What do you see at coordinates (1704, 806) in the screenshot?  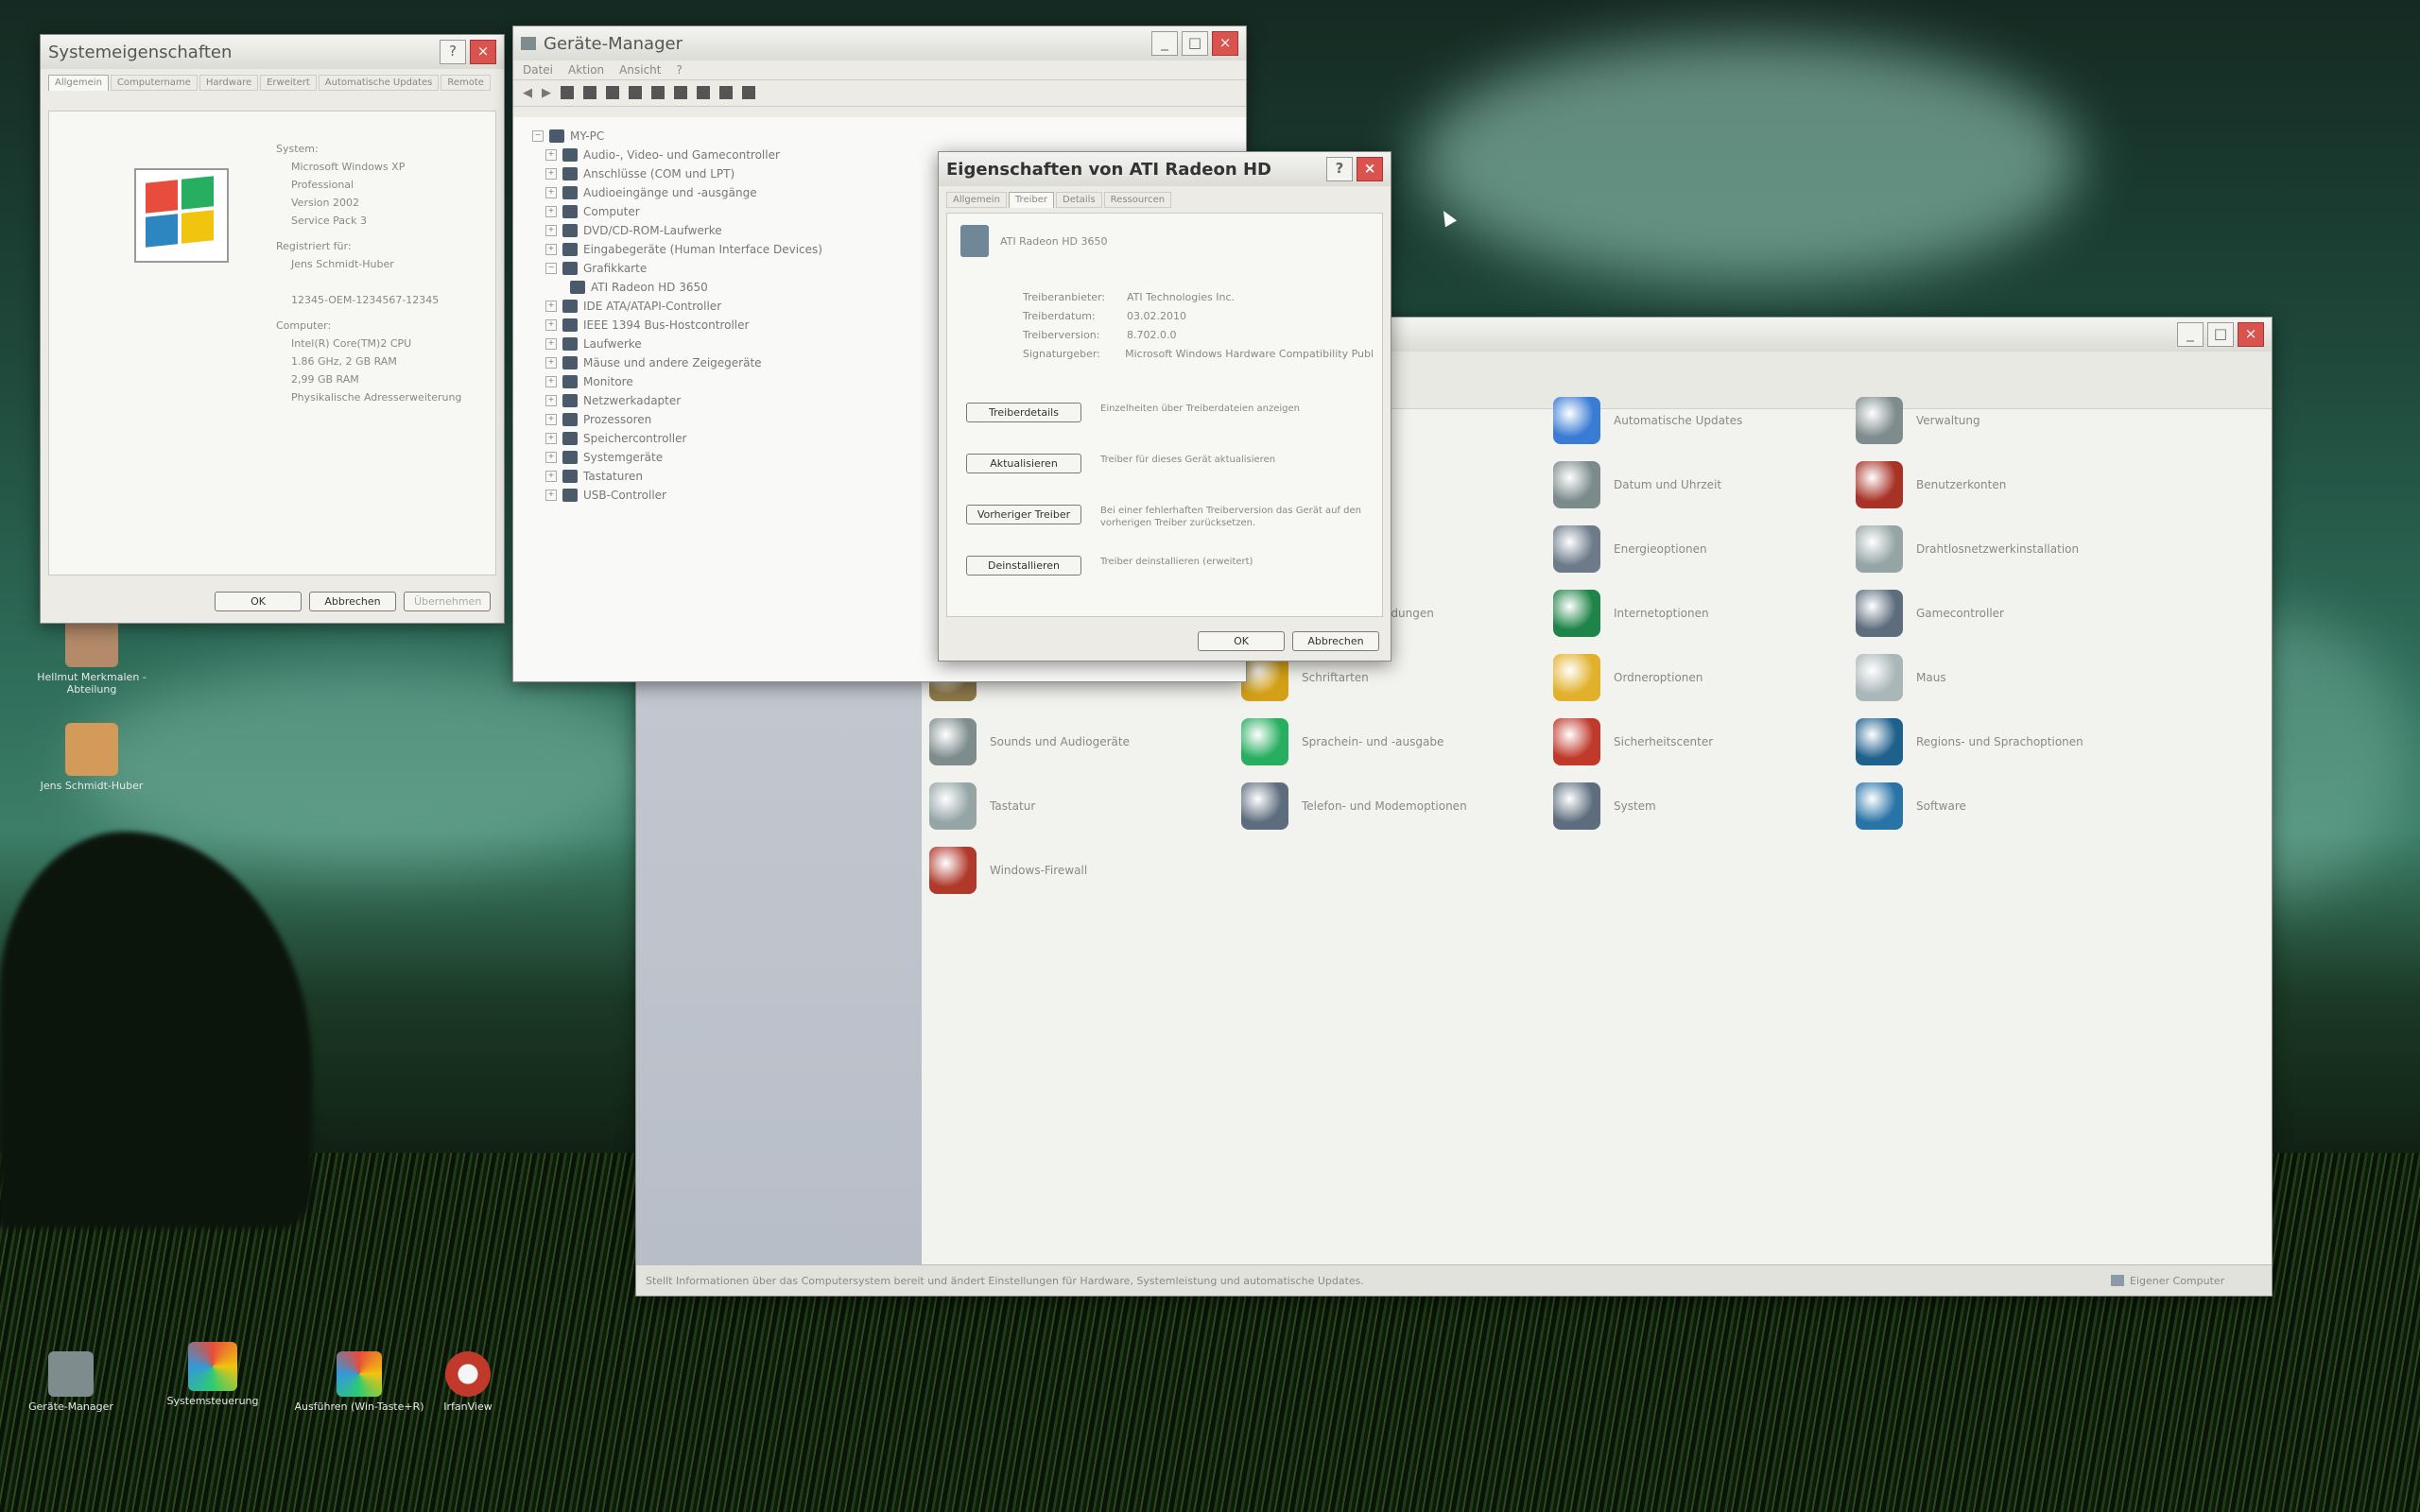 I see `cp-item: System` at bounding box center [1704, 806].